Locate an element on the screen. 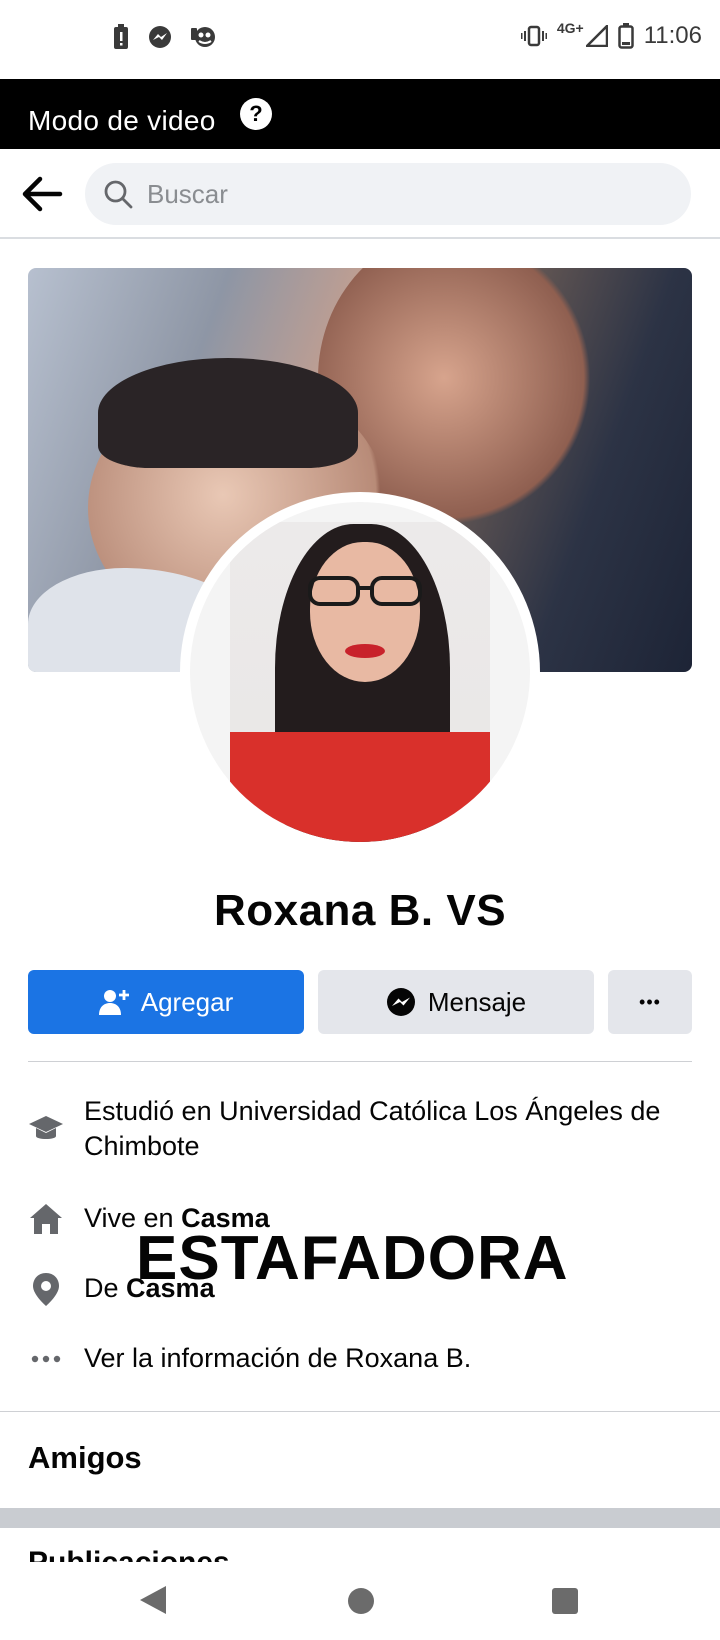  from-prefix: De is located at coordinates (105, 1288).